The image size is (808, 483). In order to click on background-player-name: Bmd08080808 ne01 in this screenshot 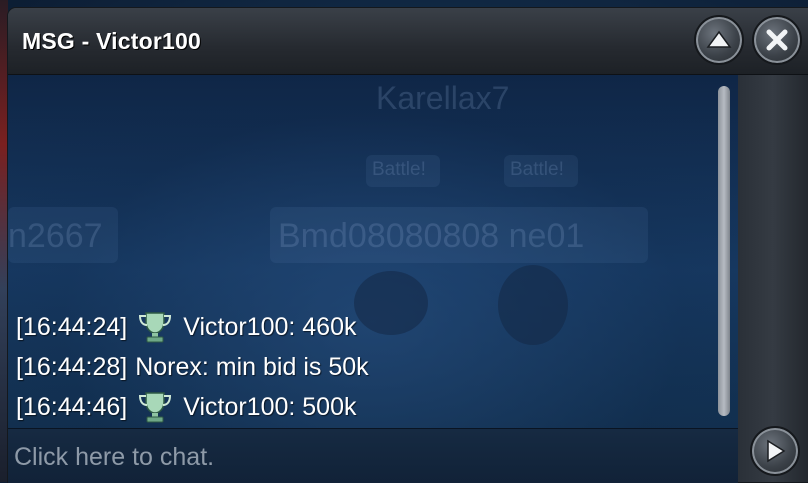, I will do `click(431, 236)`.